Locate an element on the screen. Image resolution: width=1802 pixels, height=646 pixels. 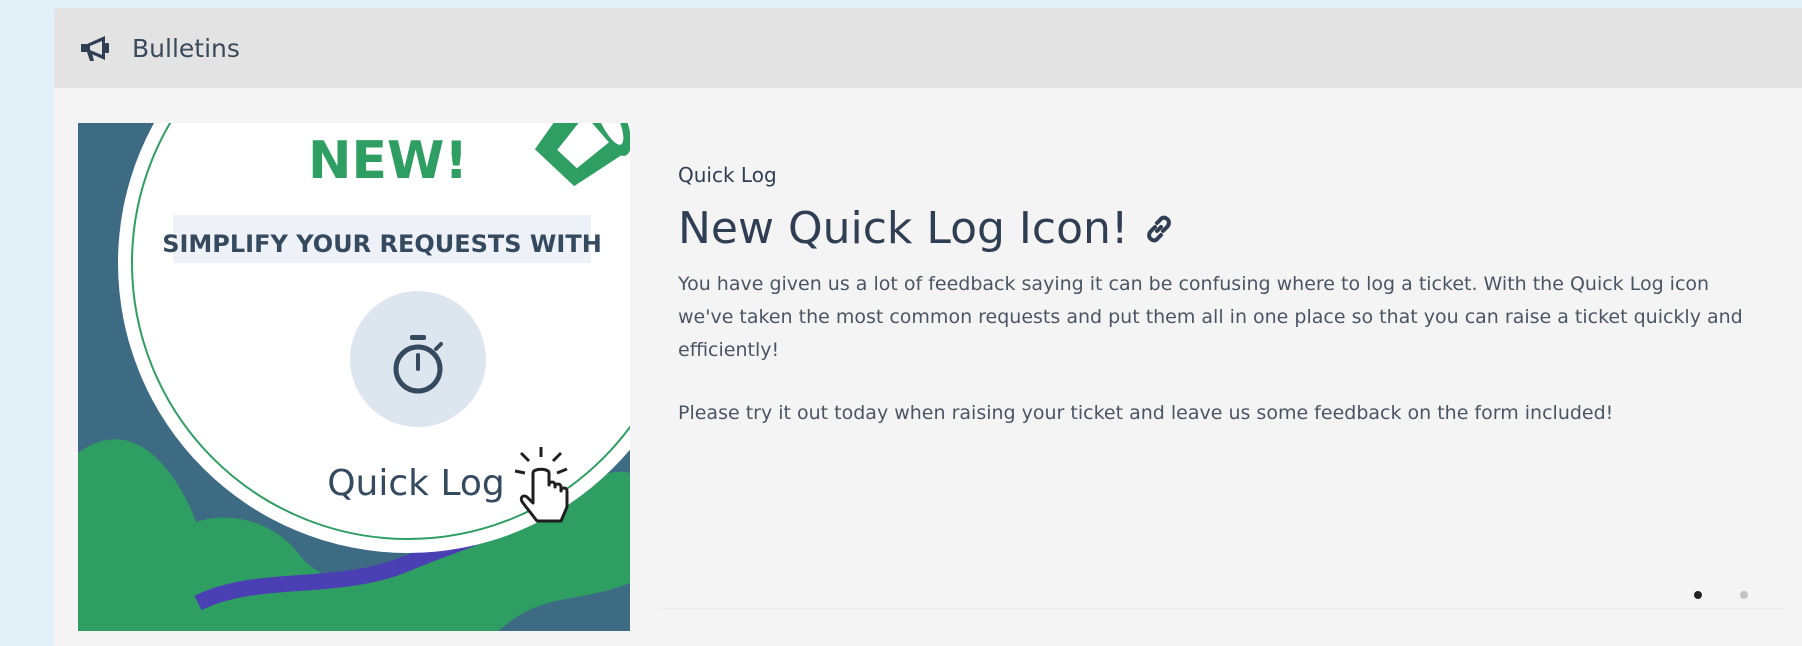
panel-header: Bulletins is located at coordinates (928, 48).